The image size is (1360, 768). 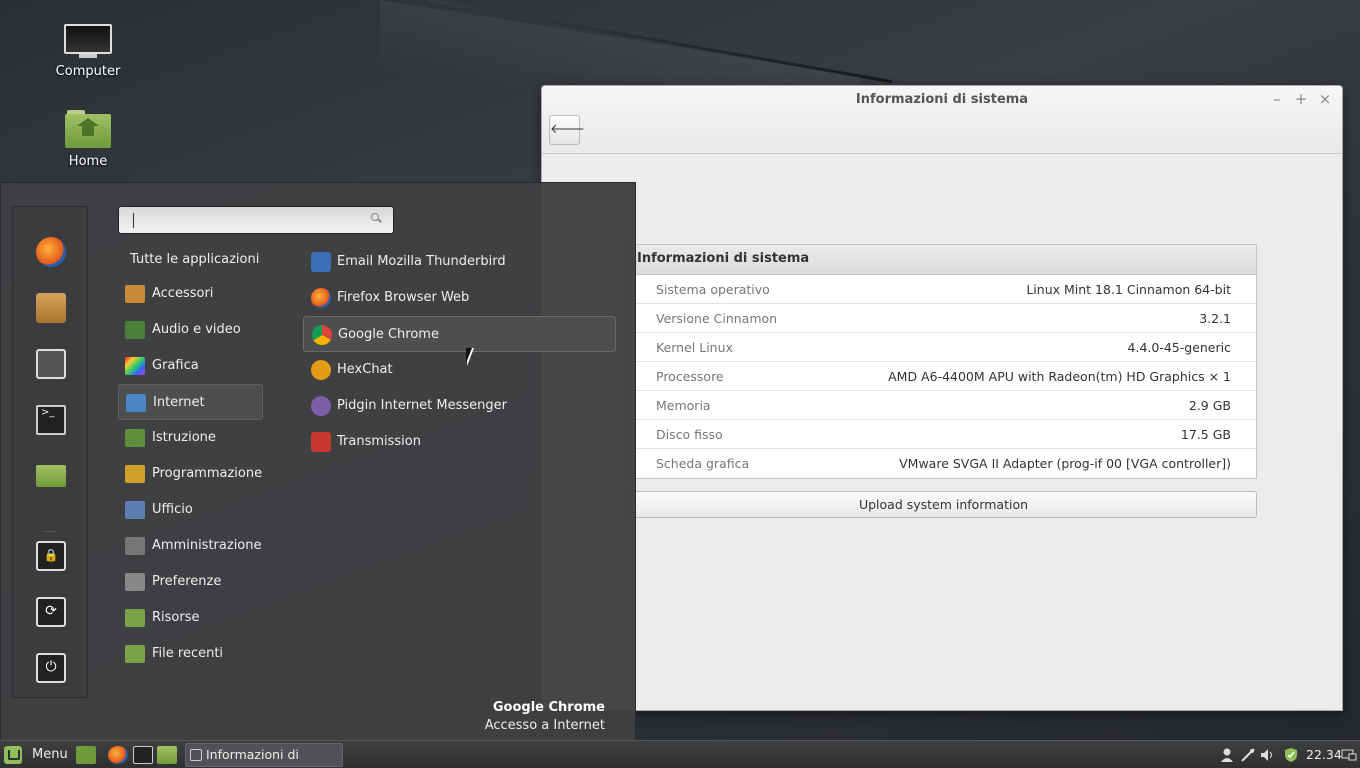 I want to click on settings-icon, so click(x=51, y=364).